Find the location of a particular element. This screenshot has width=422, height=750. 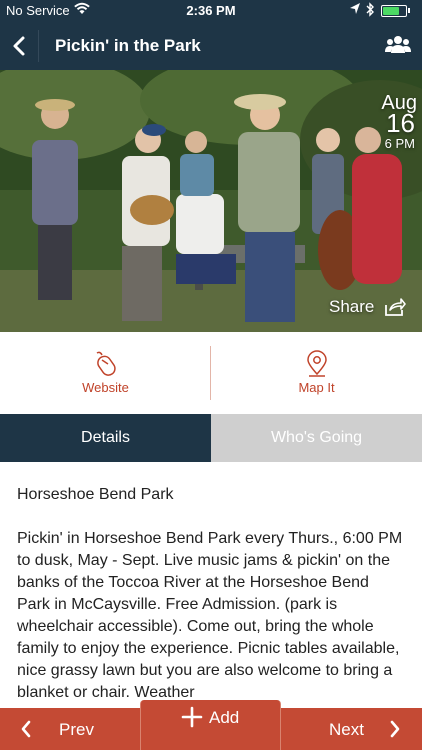

nav-bar: Pickin' in the Park is located at coordinates (211, 46).